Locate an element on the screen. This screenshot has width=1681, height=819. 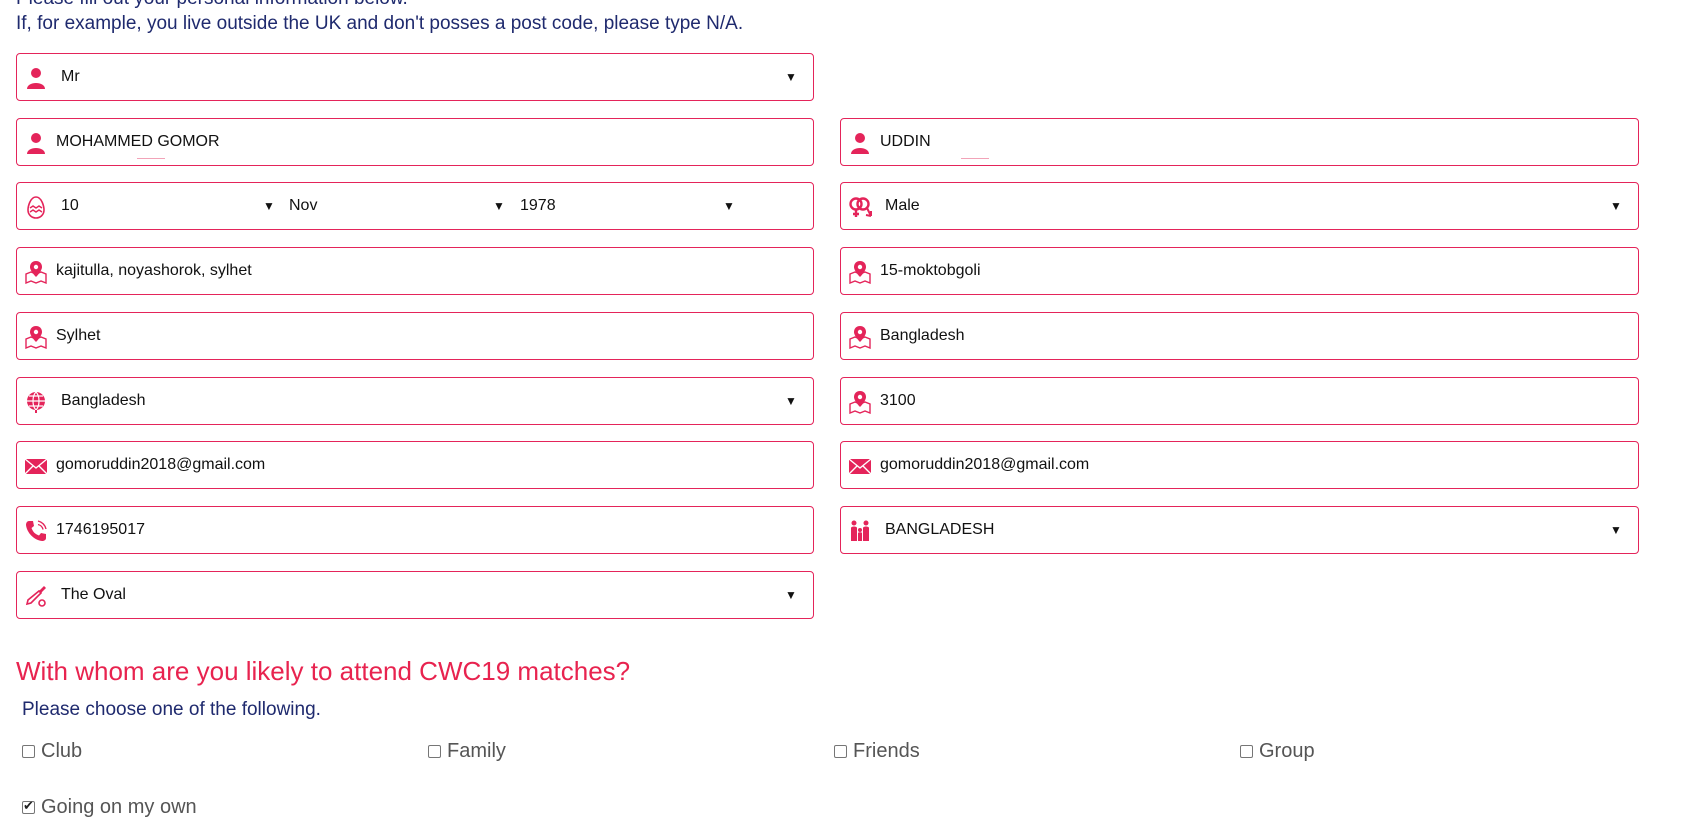
address-line1-field: kajitulla, noyashorok, sylhet is located at coordinates (415, 271).